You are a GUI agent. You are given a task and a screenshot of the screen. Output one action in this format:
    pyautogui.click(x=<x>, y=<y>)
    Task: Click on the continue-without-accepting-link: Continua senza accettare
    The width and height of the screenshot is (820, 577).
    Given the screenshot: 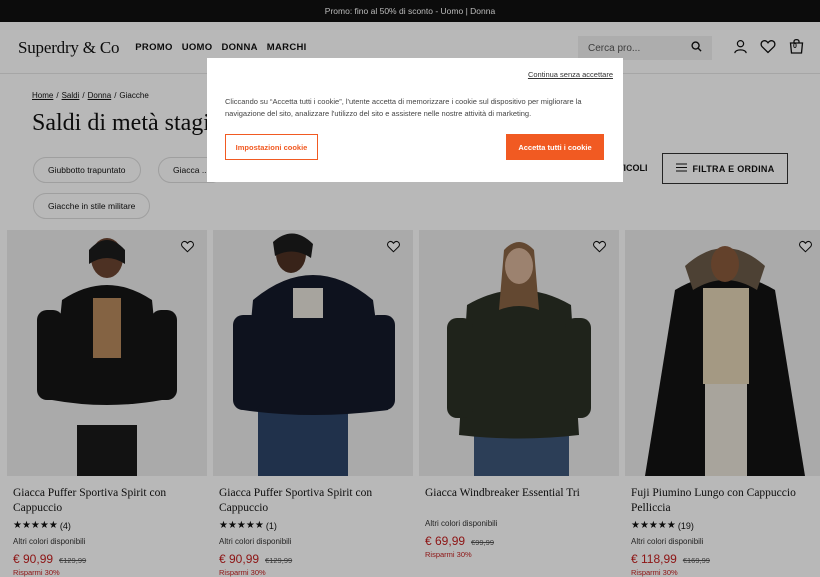 What is the action you would take?
    pyautogui.click(x=570, y=74)
    